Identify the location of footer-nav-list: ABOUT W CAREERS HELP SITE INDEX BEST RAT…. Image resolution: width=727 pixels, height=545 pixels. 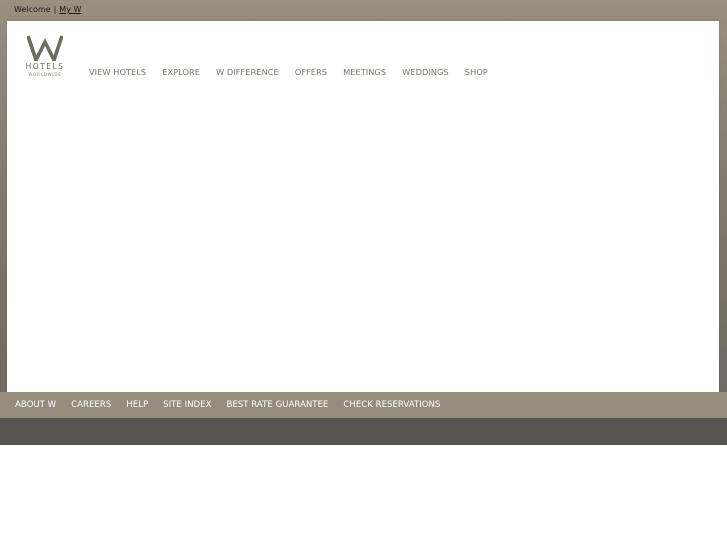
(363, 405).